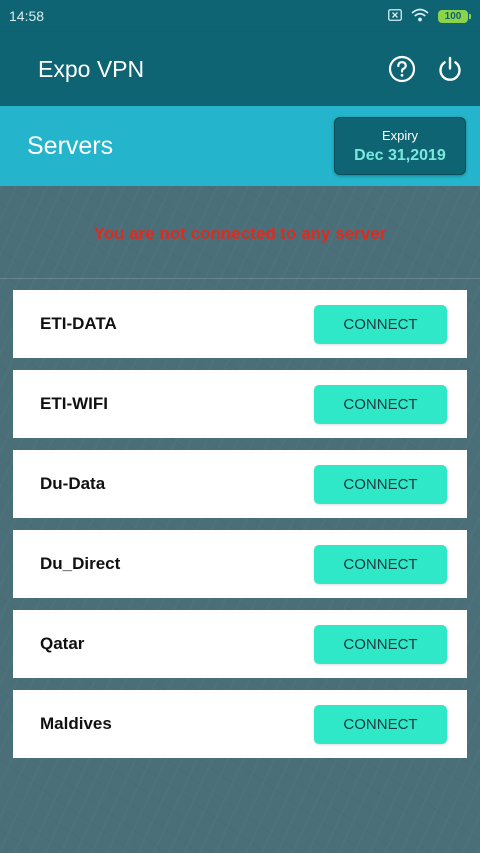 The height and width of the screenshot is (853, 480). I want to click on expiry-date: Dec 31,2019, so click(400, 155).